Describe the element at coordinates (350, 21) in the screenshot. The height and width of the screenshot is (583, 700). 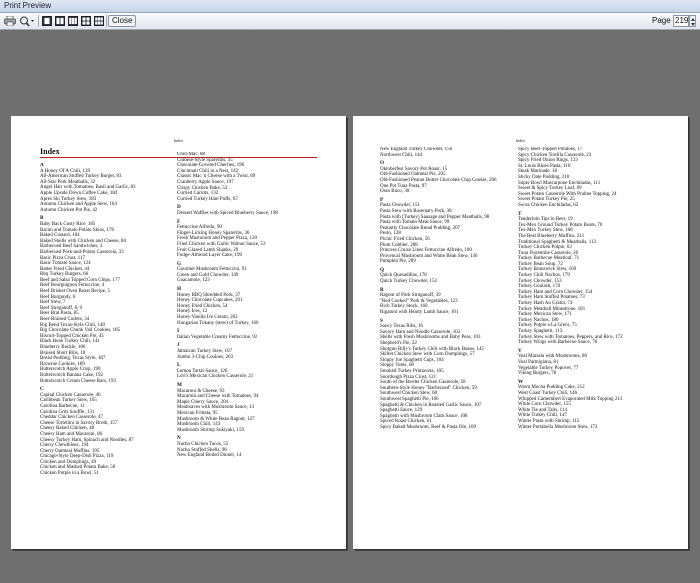
I see `toolbar: Close Page 219` at that location.